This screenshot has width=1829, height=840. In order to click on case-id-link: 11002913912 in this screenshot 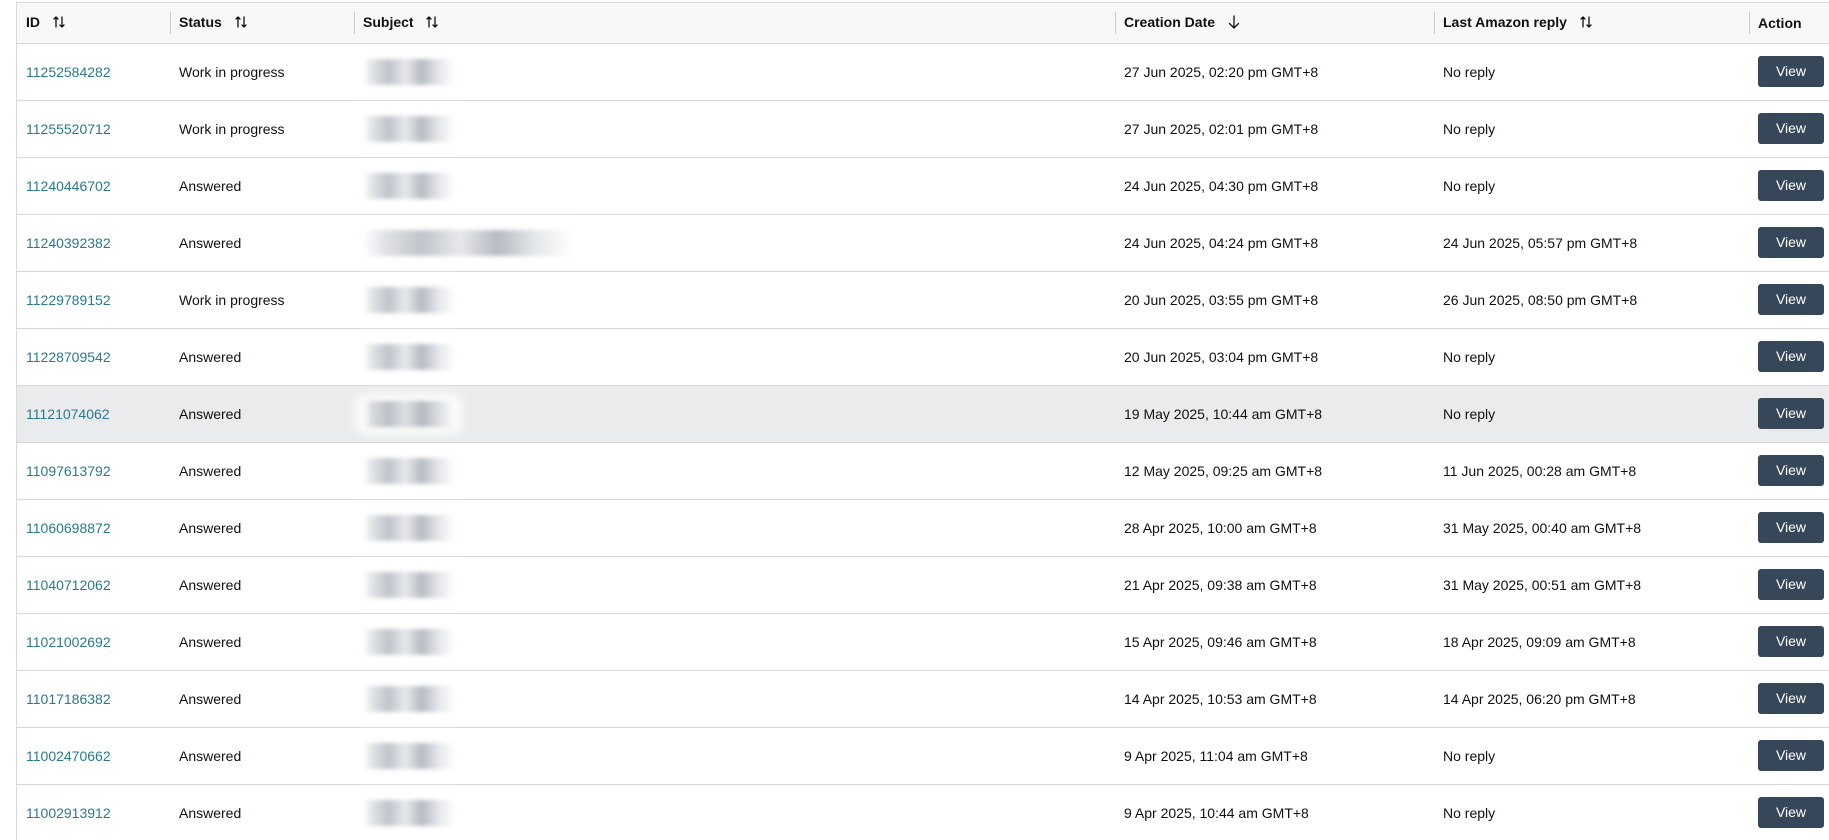, I will do `click(68, 813)`.